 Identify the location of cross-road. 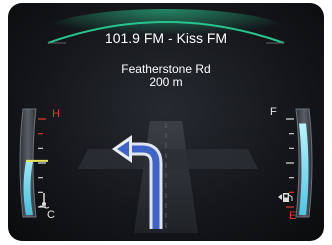
(168, 159).